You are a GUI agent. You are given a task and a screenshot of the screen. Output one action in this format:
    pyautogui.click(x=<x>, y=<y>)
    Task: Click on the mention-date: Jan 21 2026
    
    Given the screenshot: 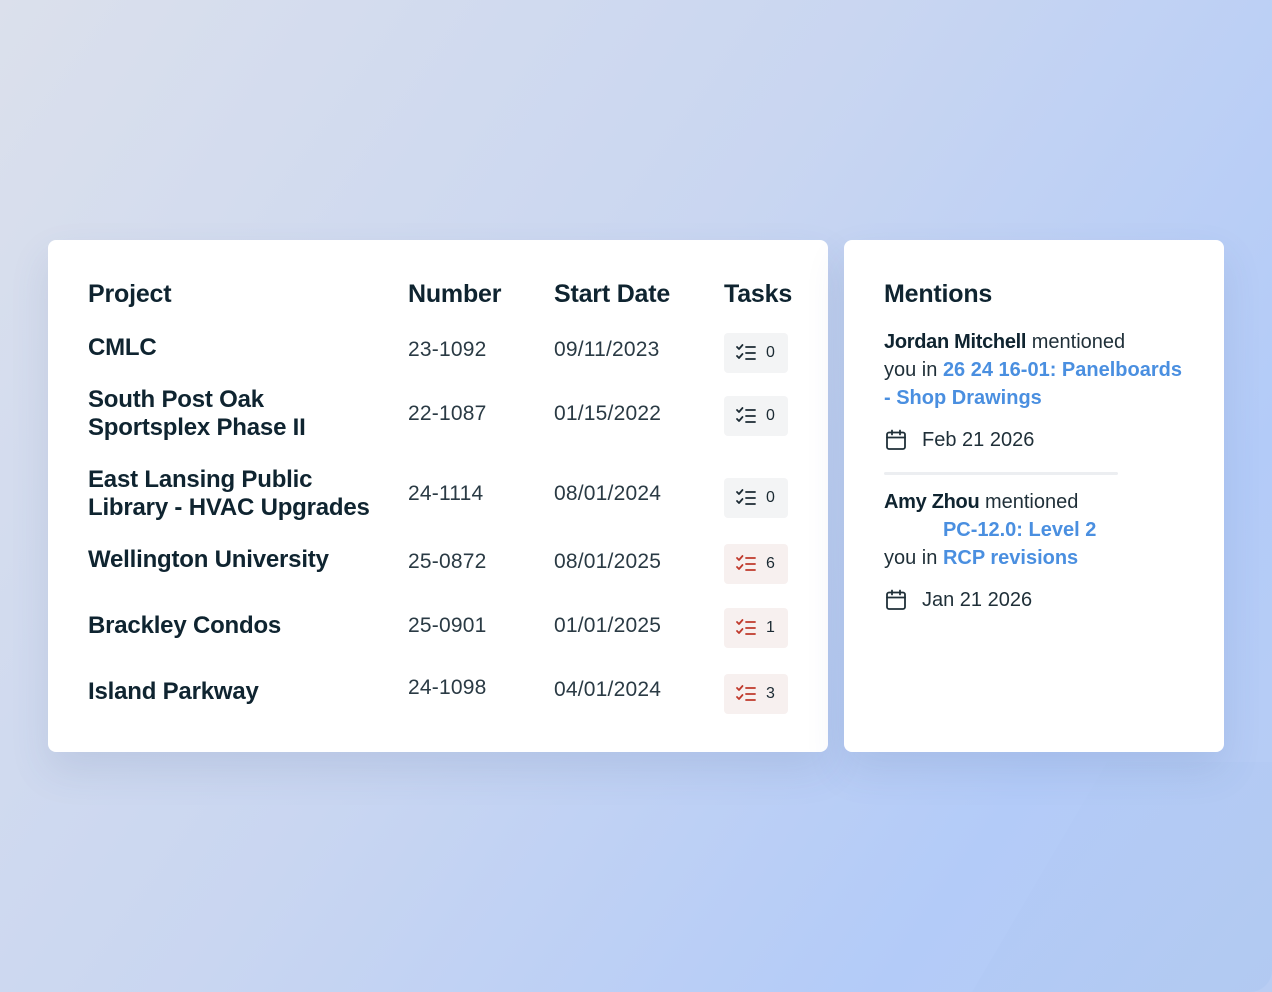 What is the action you would take?
    pyautogui.click(x=977, y=599)
    